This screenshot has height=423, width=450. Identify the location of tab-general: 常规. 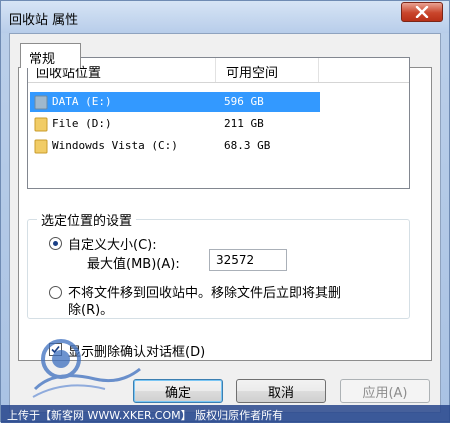
(50, 55).